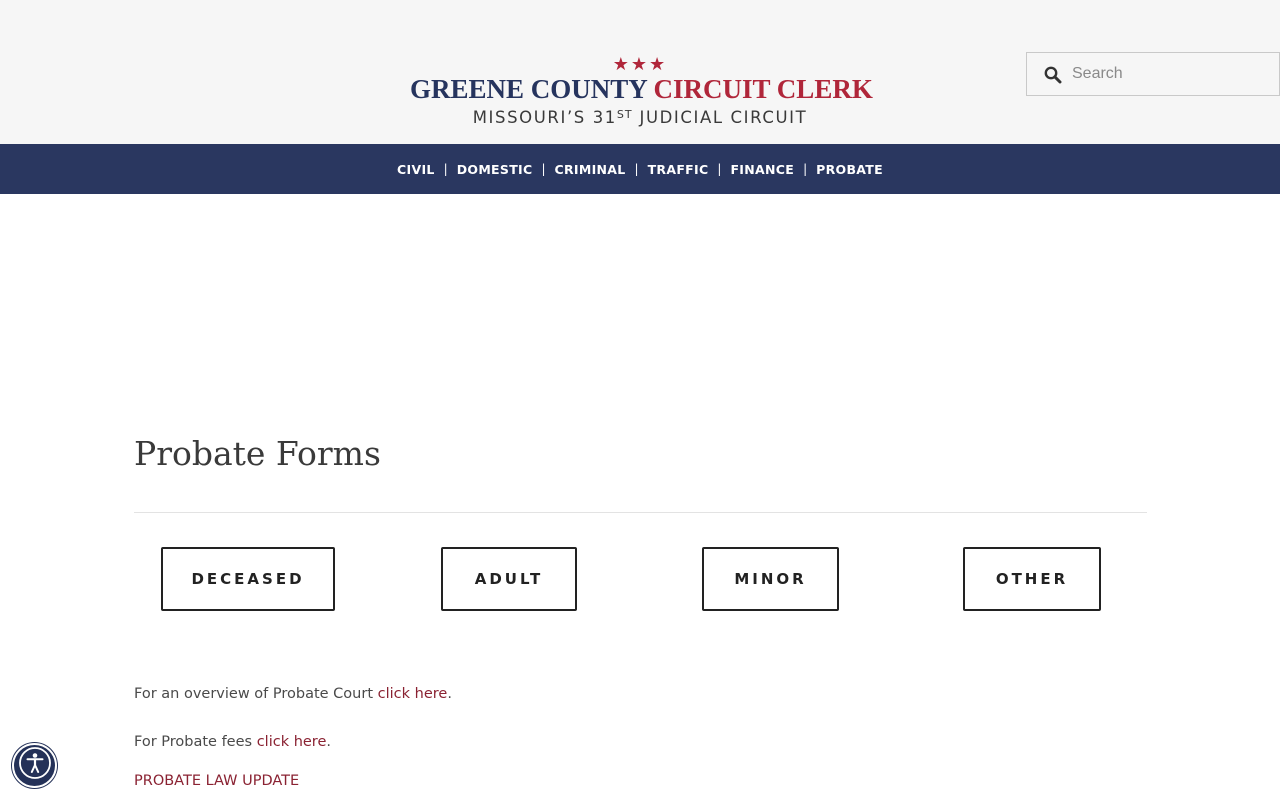 The height and width of the screenshot is (800, 1280). What do you see at coordinates (528, 89) in the screenshot?
I see `logo-title-county: GREENE COUNTY` at bounding box center [528, 89].